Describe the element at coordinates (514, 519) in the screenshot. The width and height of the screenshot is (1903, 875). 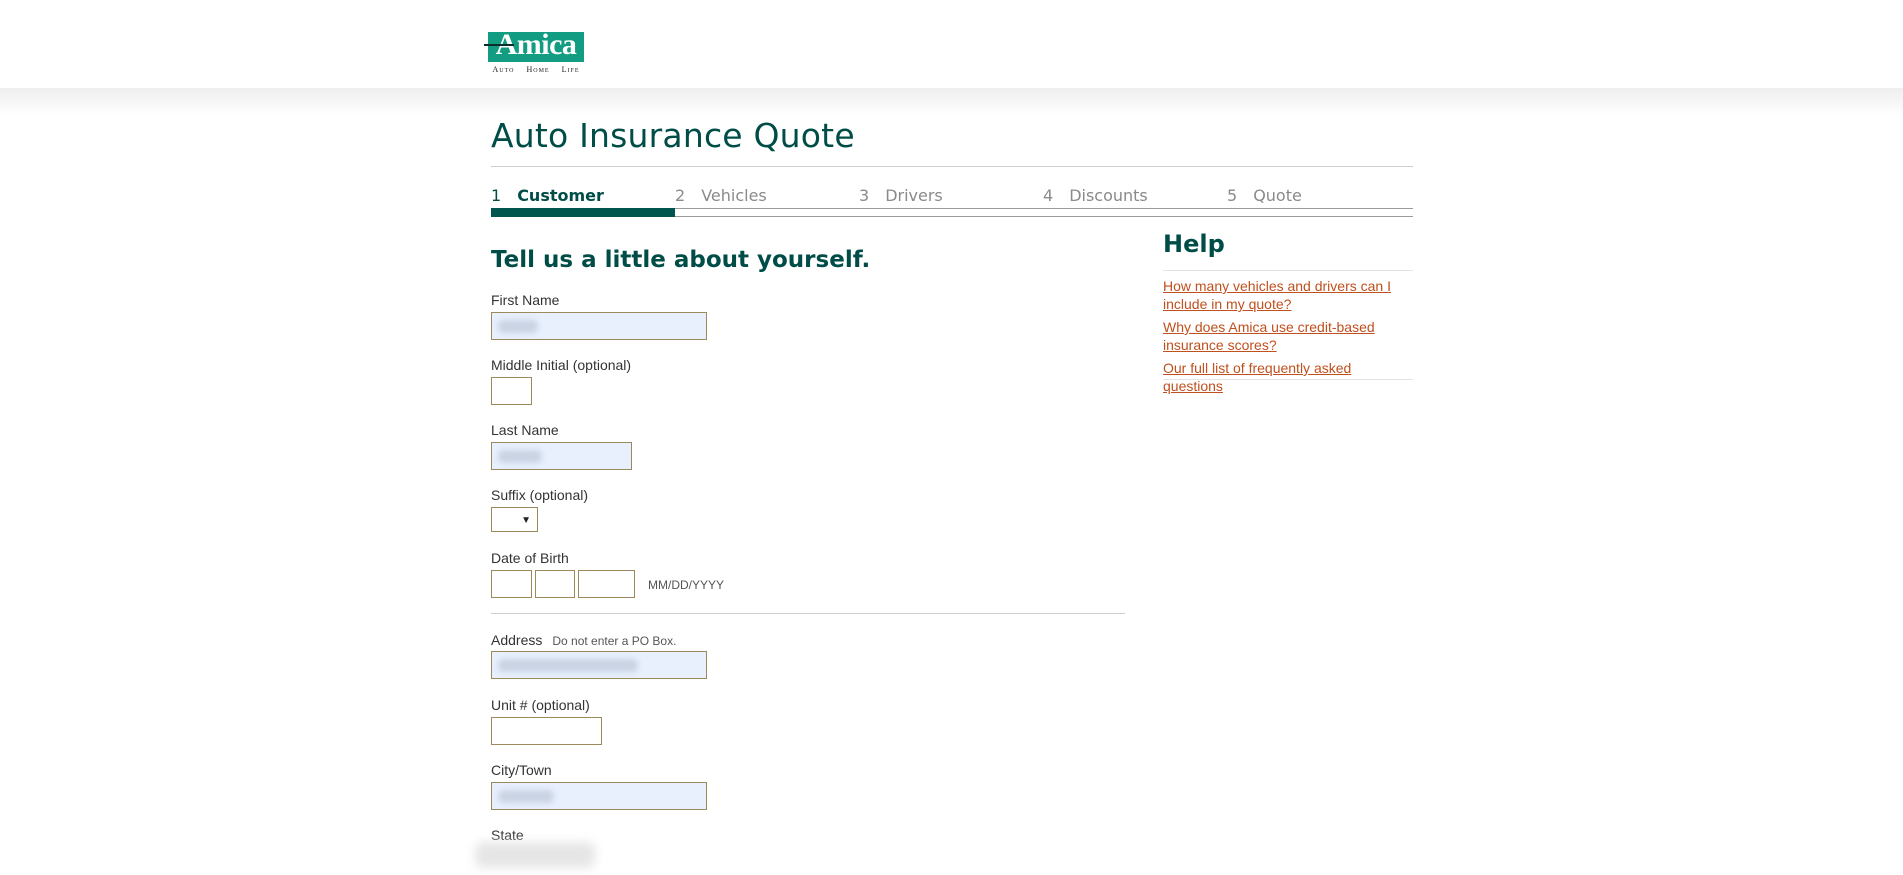
I see `suffix-select: ▼` at that location.